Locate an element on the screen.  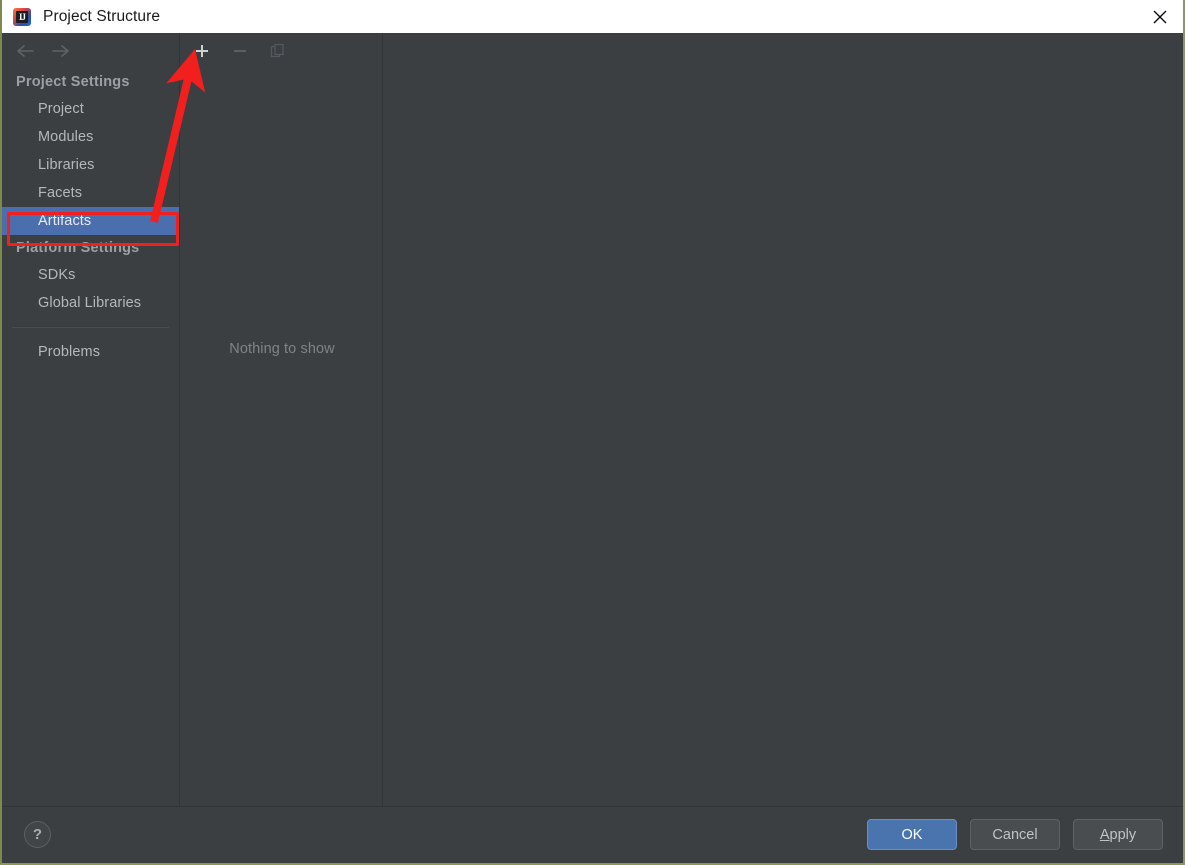
sidebar-divider is located at coordinates (90, 327).